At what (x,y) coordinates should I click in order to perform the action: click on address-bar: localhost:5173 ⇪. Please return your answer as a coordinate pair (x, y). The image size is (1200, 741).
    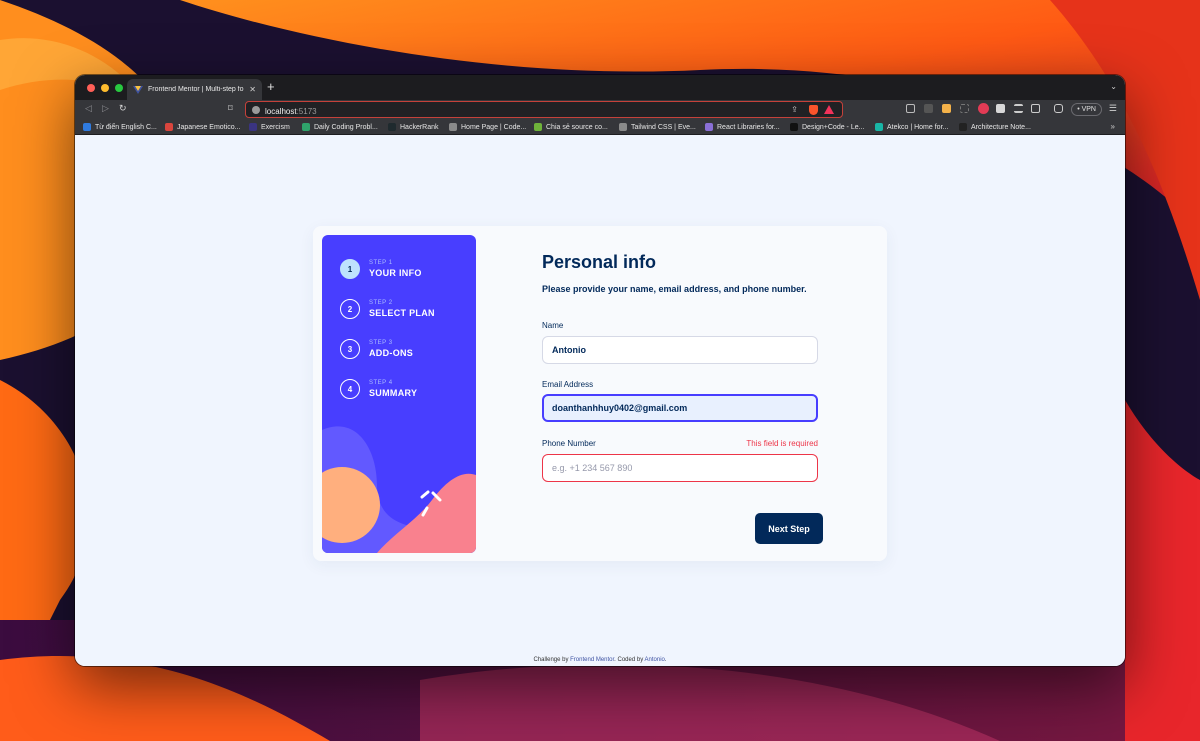
    Looking at the image, I should click on (544, 109).